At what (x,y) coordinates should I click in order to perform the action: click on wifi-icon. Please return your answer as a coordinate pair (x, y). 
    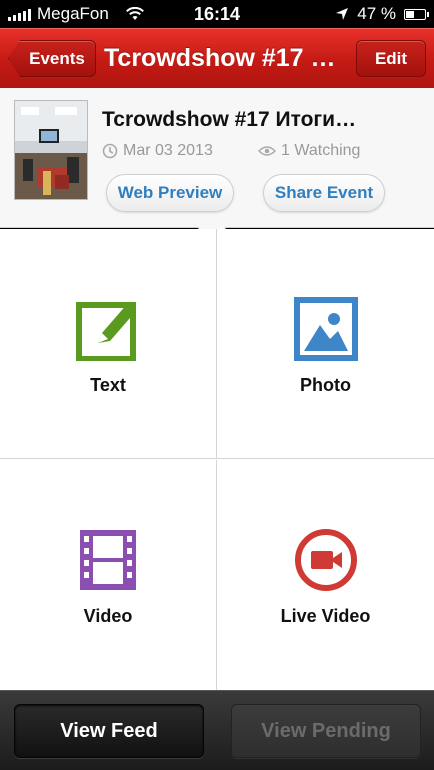
    Looking at the image, I should click on (134, 13).